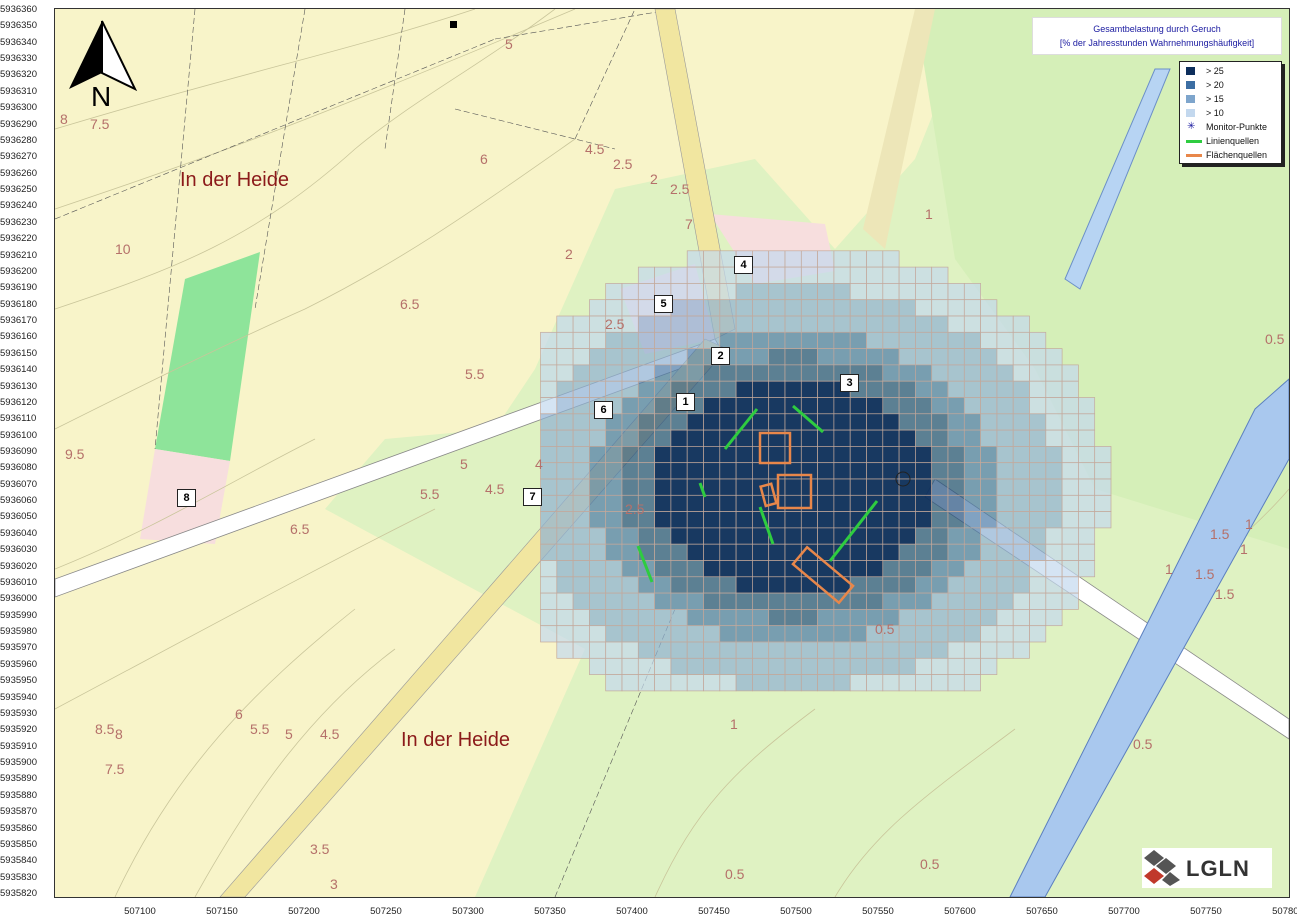 Image resolution: width=1297 pixels, height=919 pixels. Describe the element at coordinates (18, 779) in the screenshot. I see `y-axis-tick-label: 5935890` at that location.